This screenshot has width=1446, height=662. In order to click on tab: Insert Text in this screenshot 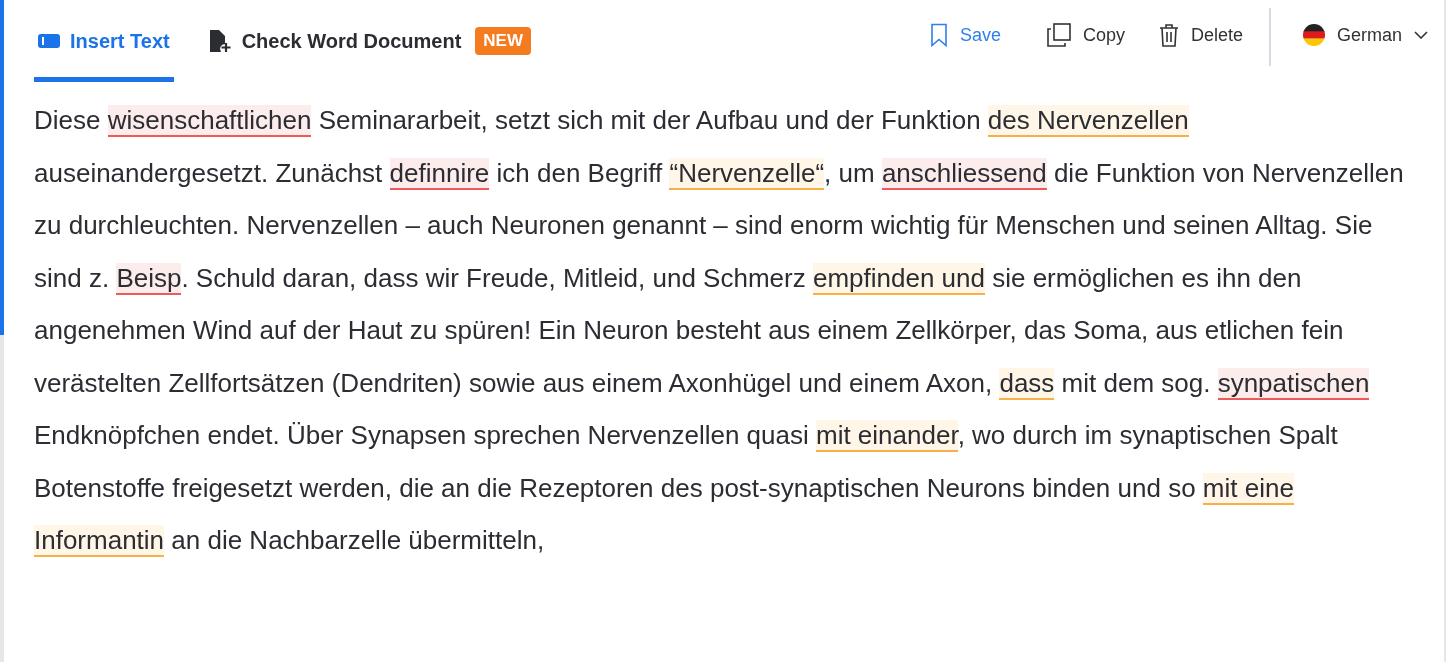, I will do `click(104, 41)`.